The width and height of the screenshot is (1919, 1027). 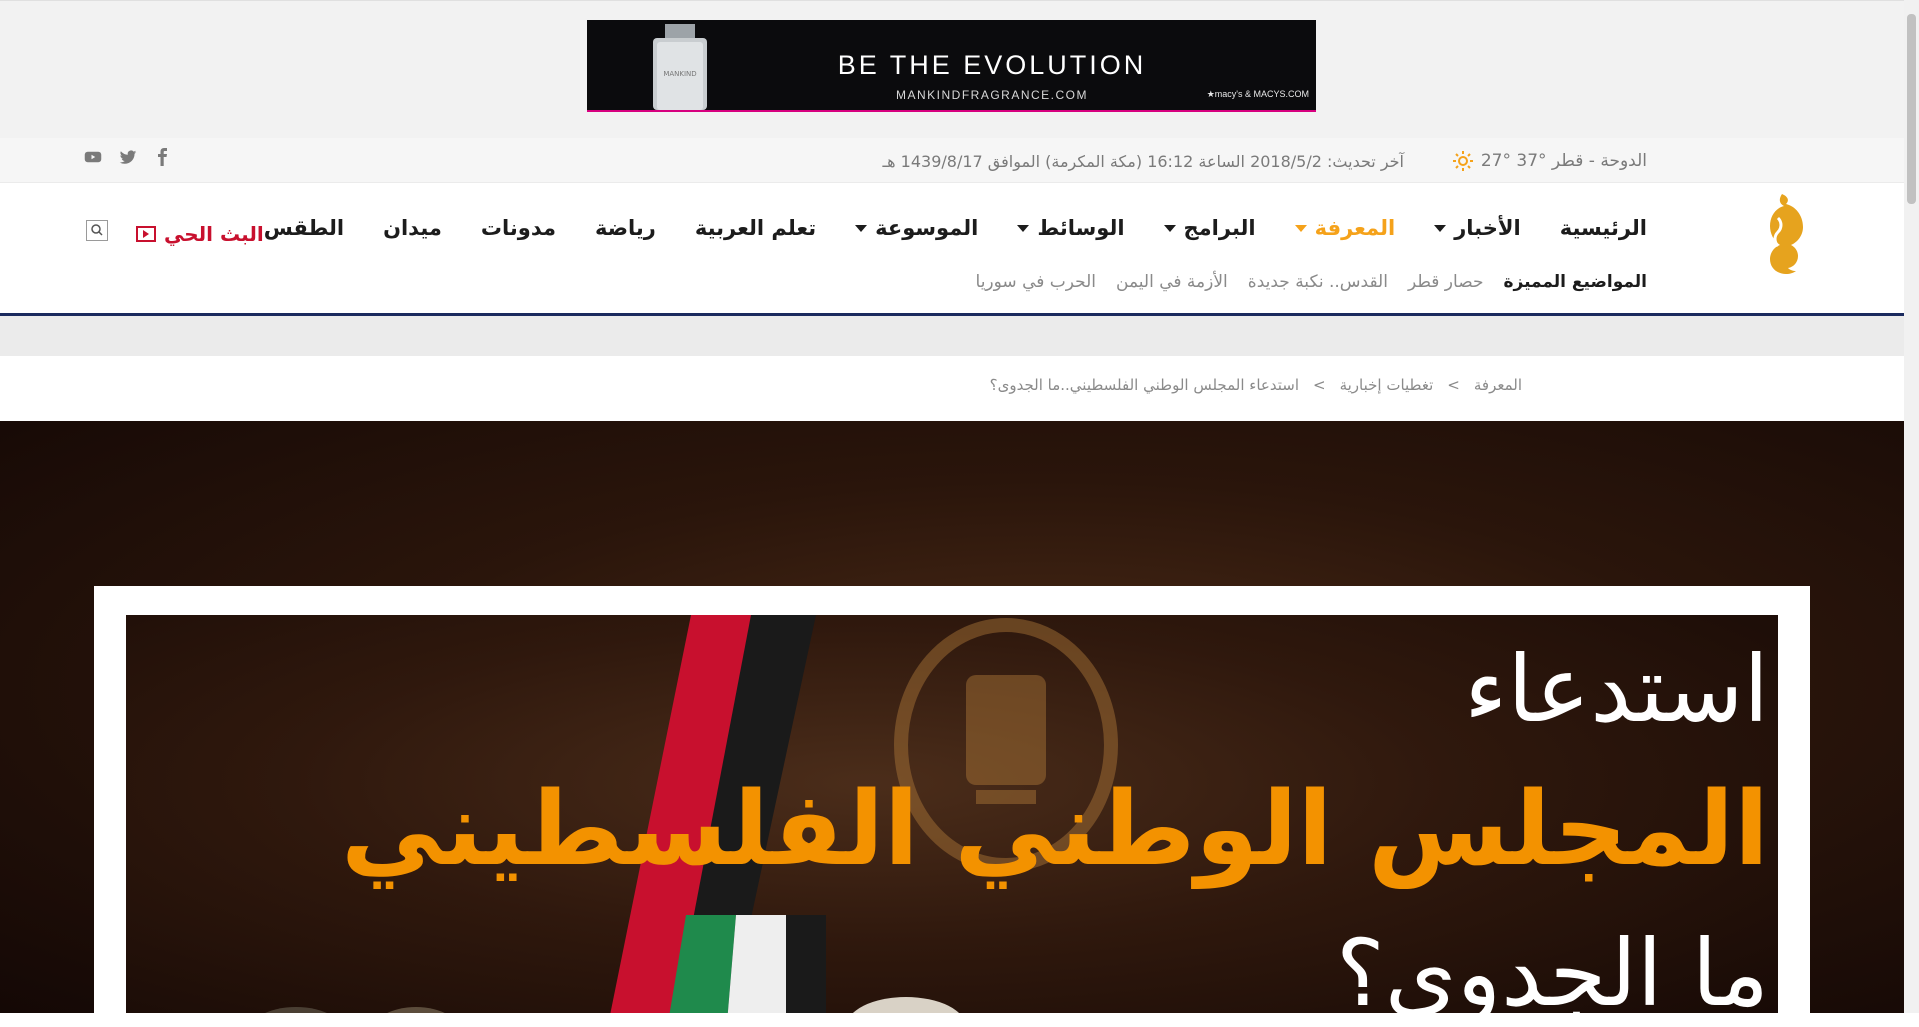 I want to click on aljazeera-logo-icon, so click(x=1782, y=233).